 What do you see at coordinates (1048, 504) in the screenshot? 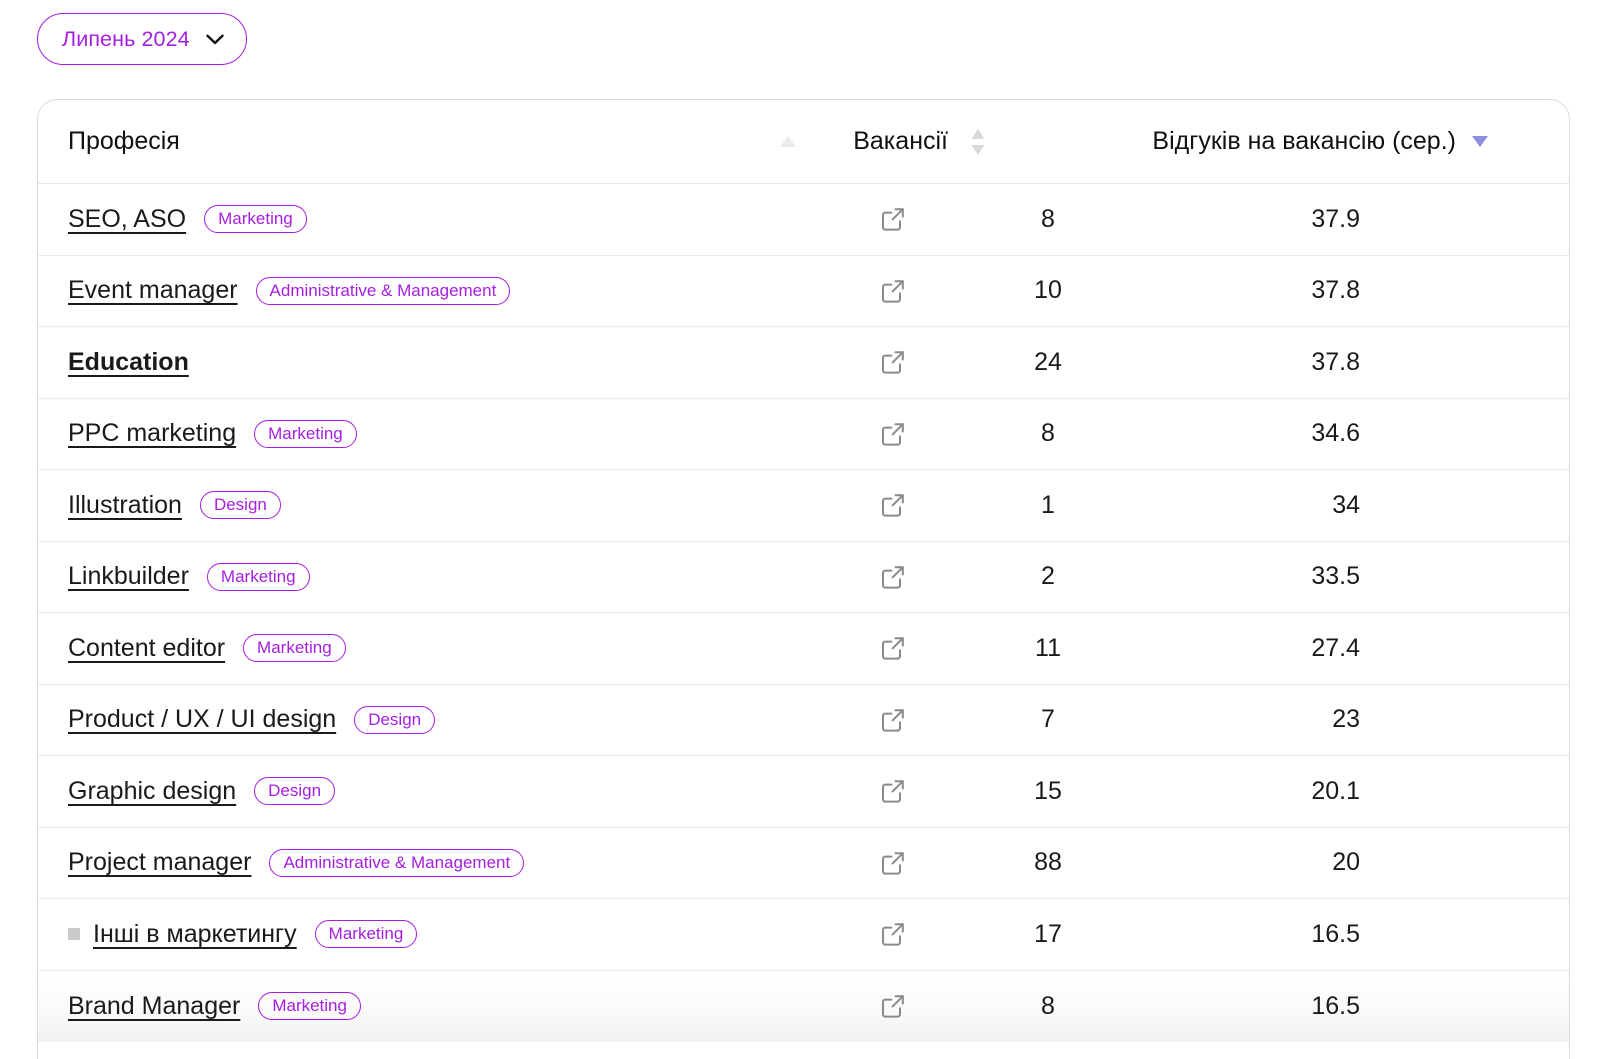
I see `vacancies-value: 1` at bounding box center [1048, 504].